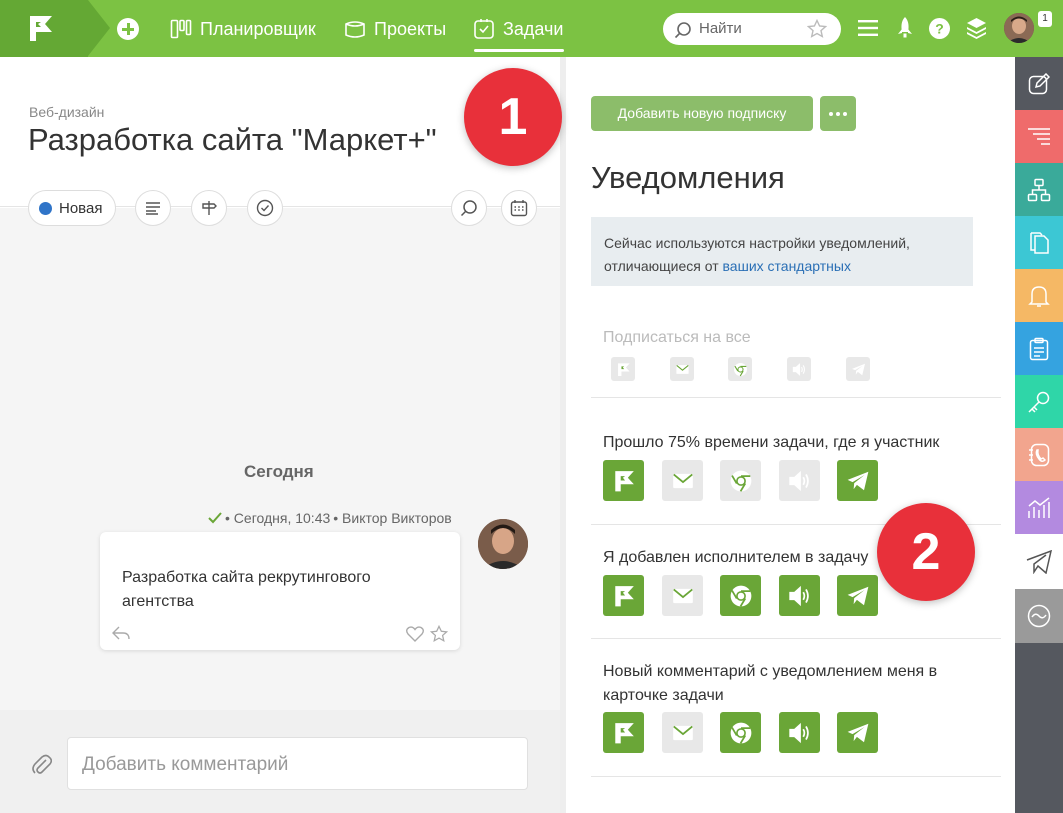  Describe the element at coordinates (1039, 136) in the screenshot. I see `sidebar-list` at that location.